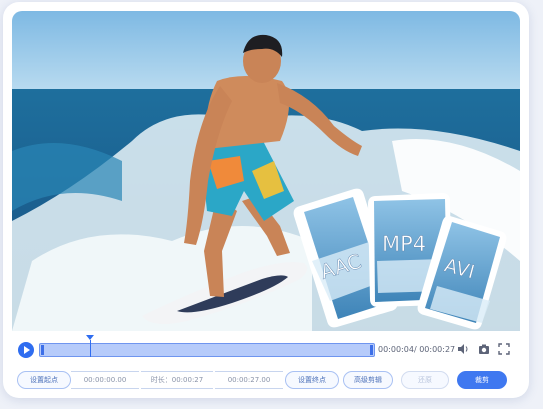 The width and height of the screenshot is (543, 409). I want to click on total-time: 00:00:27, so click(437, 349).